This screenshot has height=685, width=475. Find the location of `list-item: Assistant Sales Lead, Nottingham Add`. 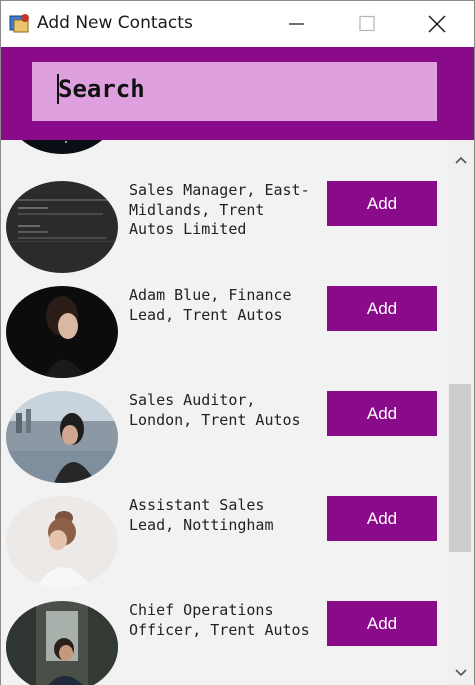

list-item: Assistant Sales Lead, Nottingham Add is located at coordinates (224, 548).